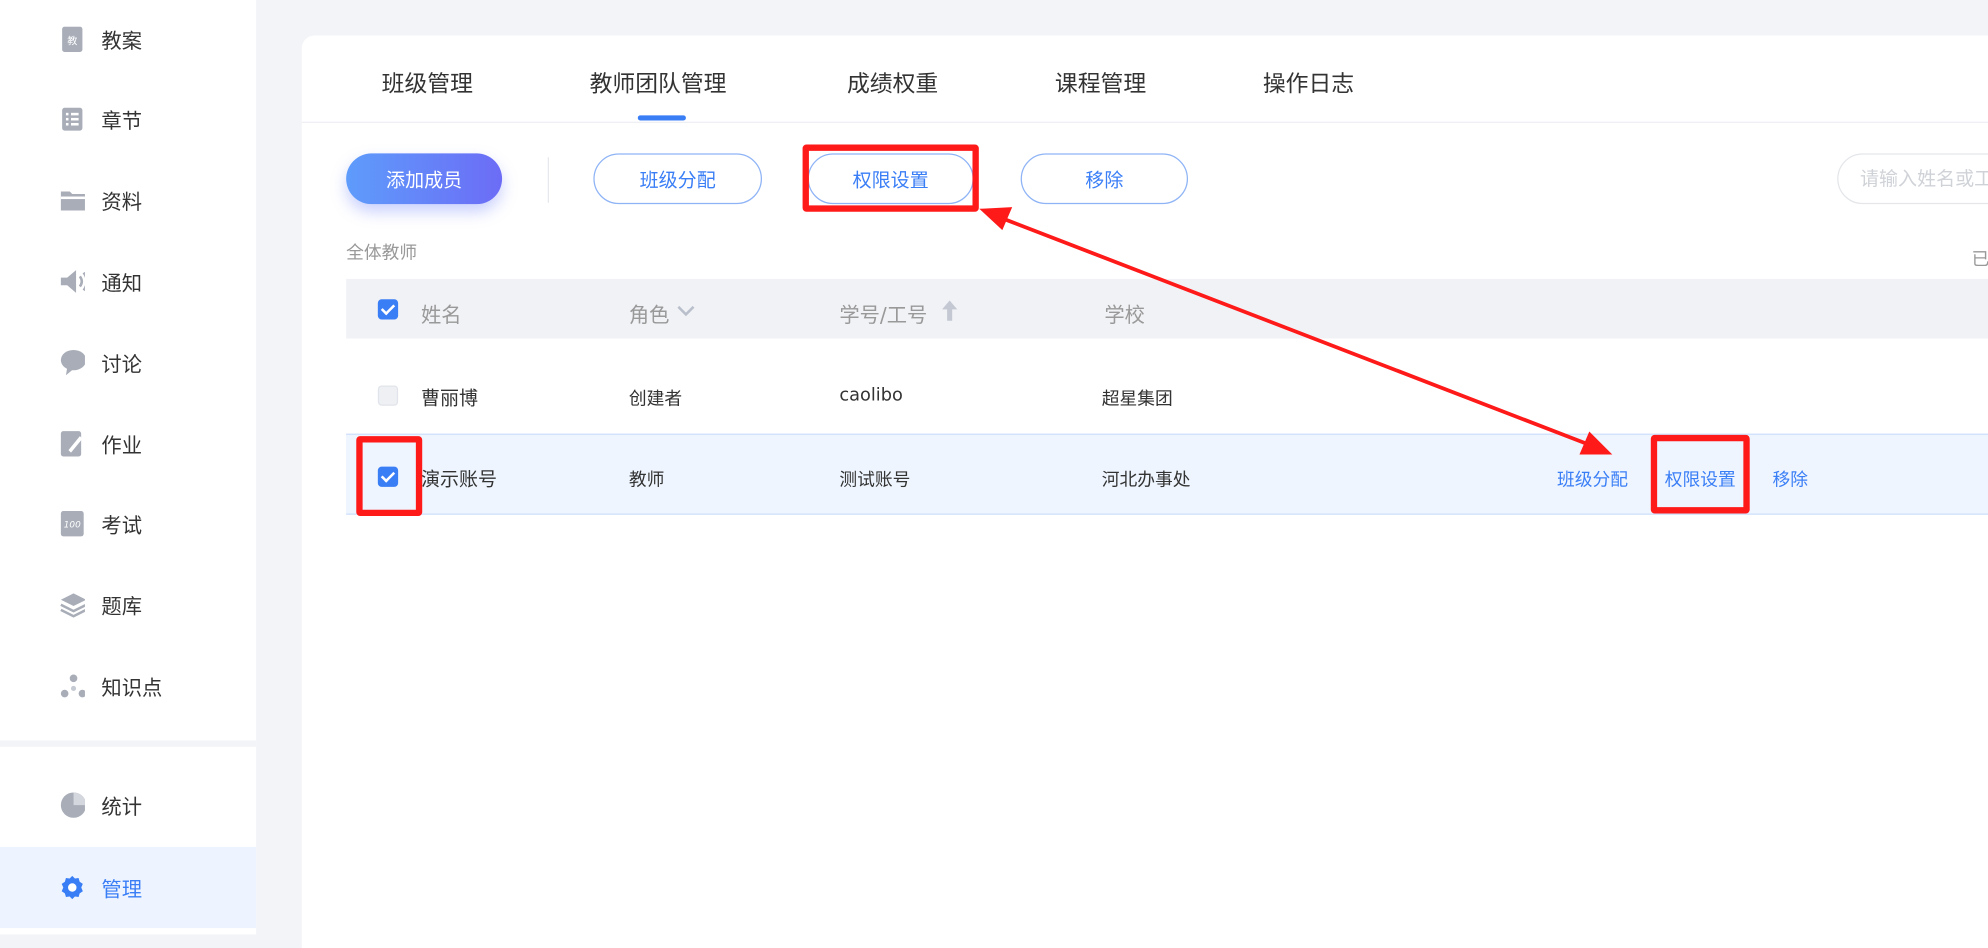 The image size is (1988, 948). I want to click on sidebar-item-label: 资料, so click(122, 202).